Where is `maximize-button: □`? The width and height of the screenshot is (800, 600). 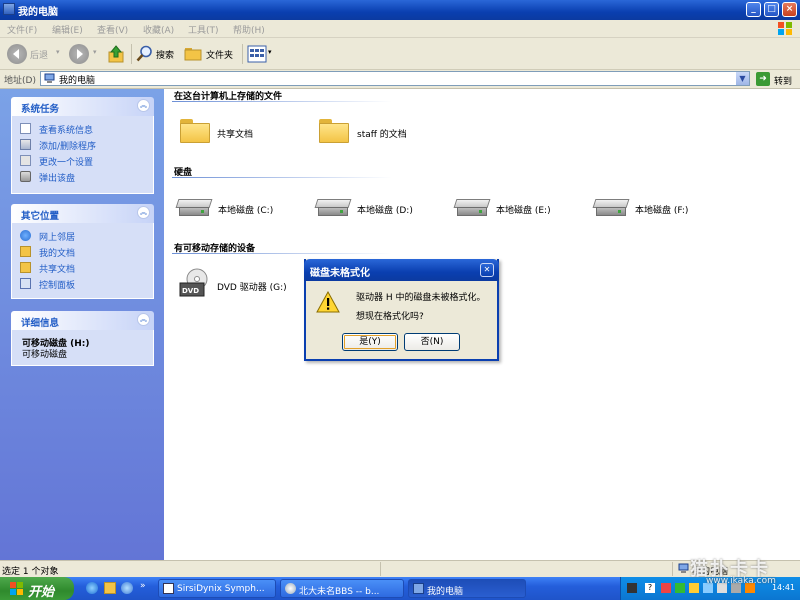
maximize-button: □ is located at coordinates (771, 9).